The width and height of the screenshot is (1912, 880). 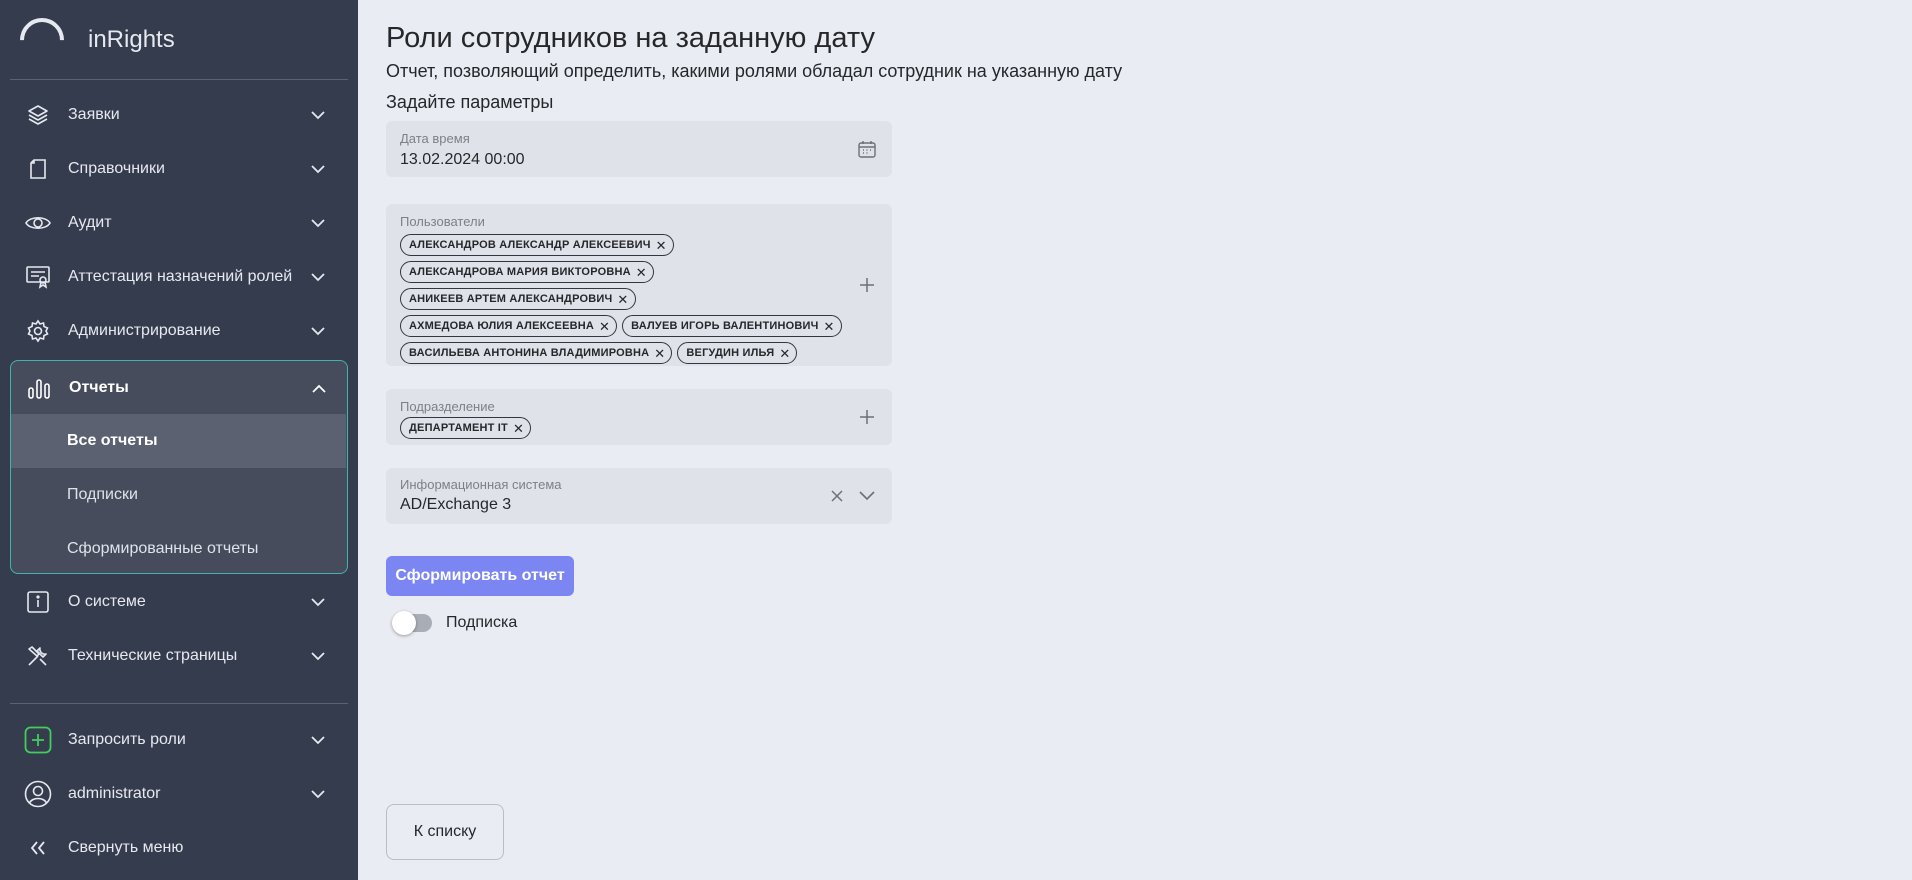 What do you see at coordinates (107, 601) in the screenshot?
I see `sidebar-item-label: О системе` at bounding box center [107, 601].